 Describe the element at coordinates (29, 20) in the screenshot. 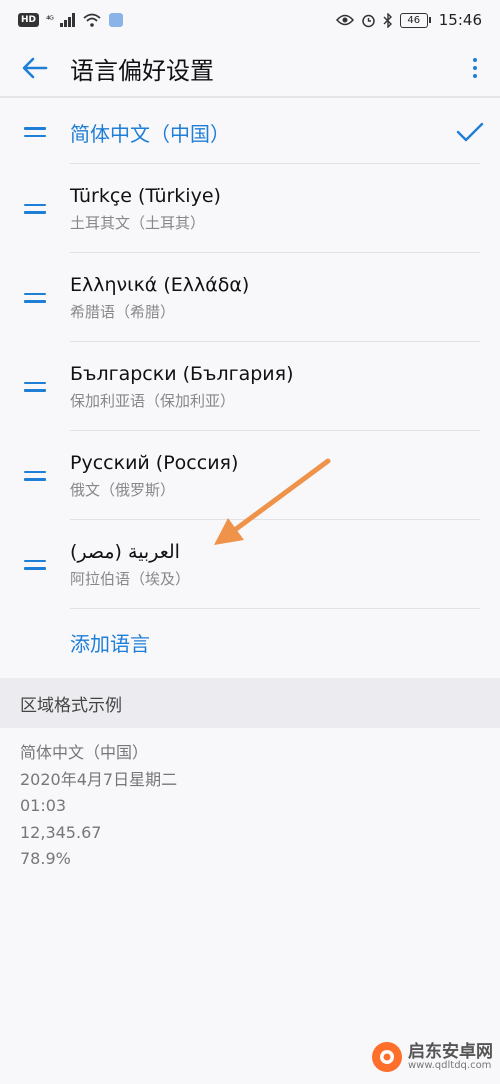

I see `hd-badge: HD` at that location.